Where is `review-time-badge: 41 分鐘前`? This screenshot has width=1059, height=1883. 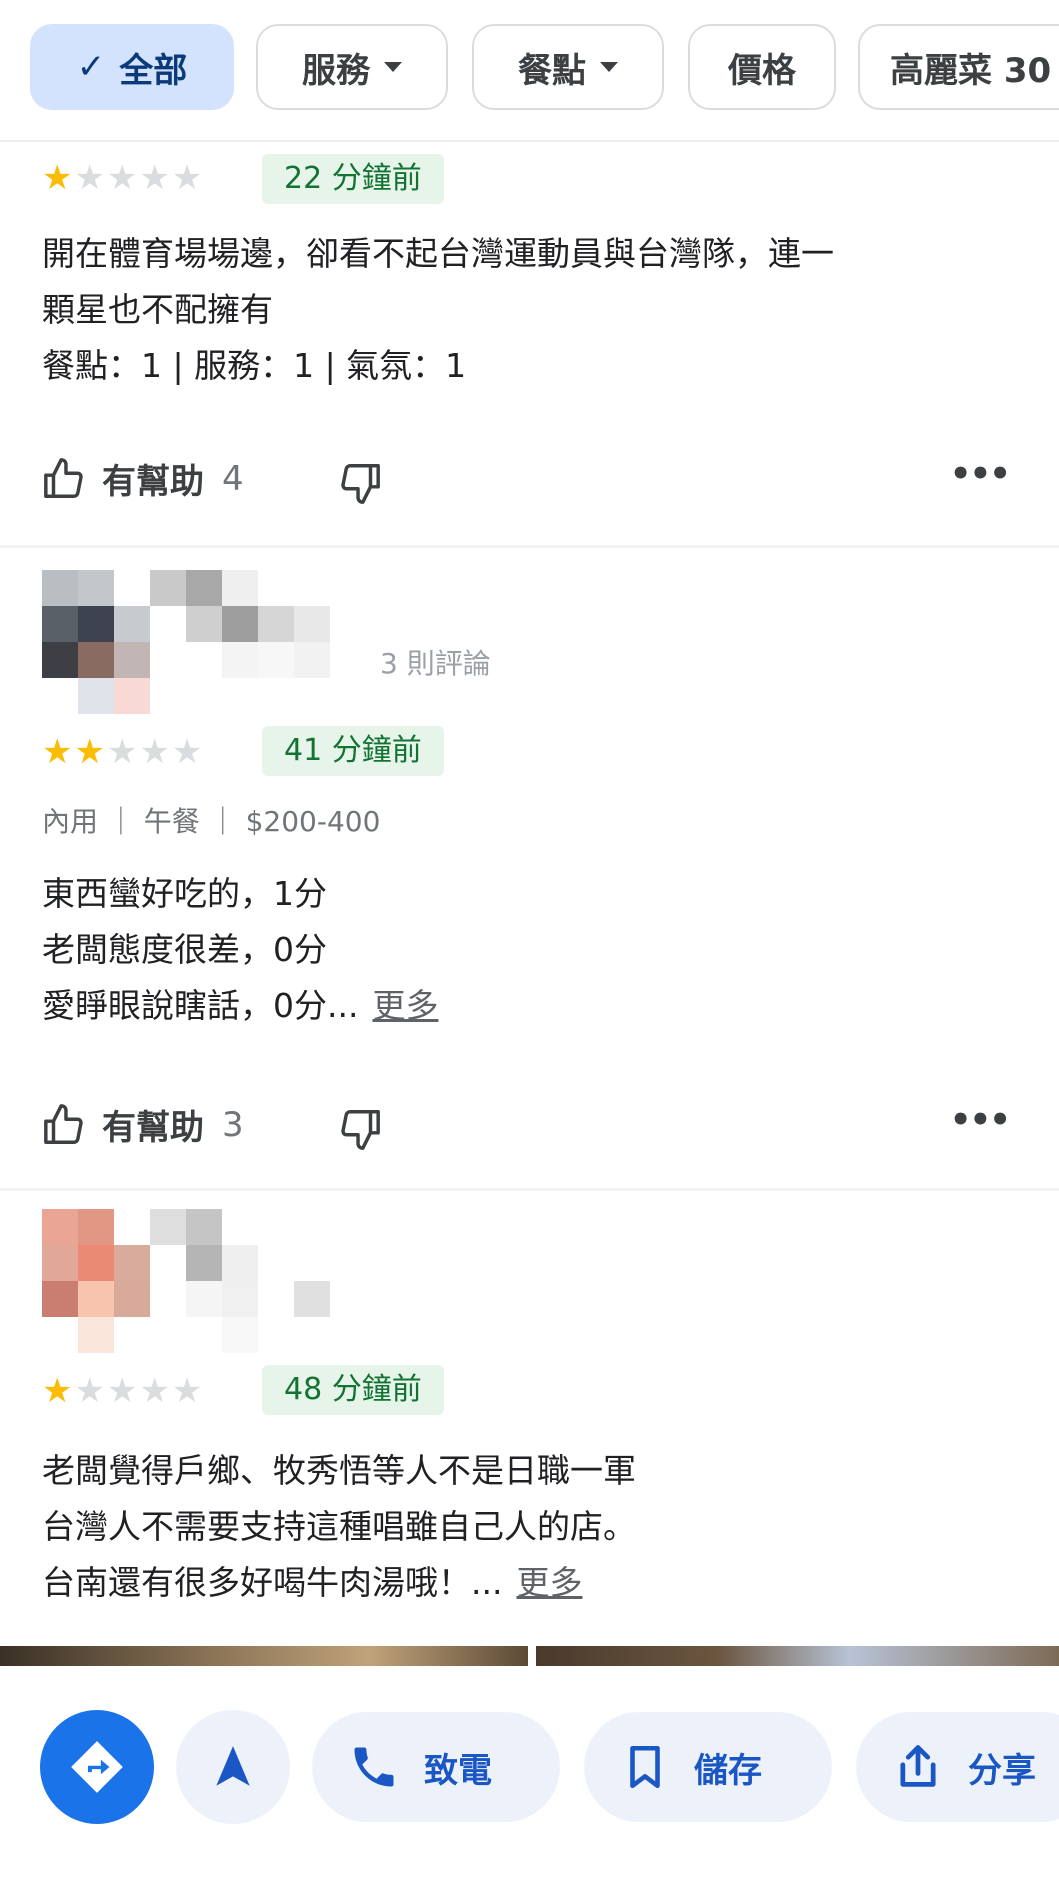 review-time-badge: 41 分鐘前 is located at coordinates (353, 751).